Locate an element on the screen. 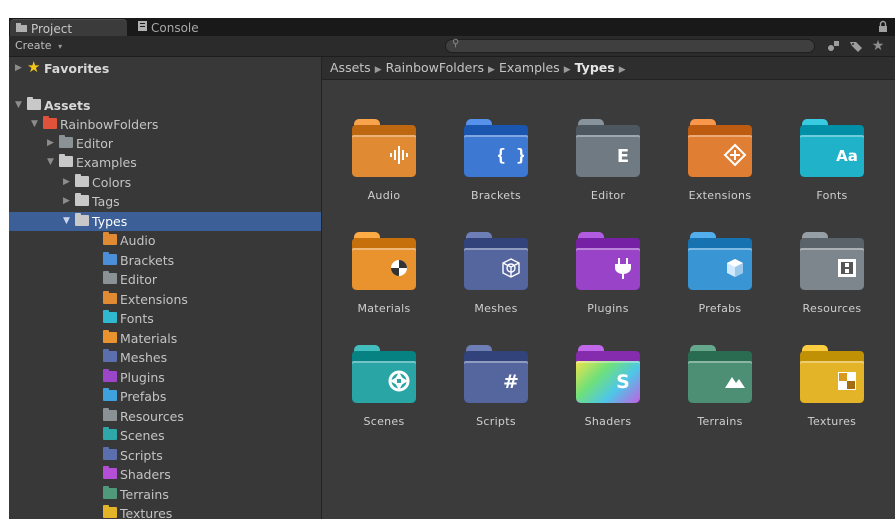  letter-e-icon: E is located at coordinates (623, 155).